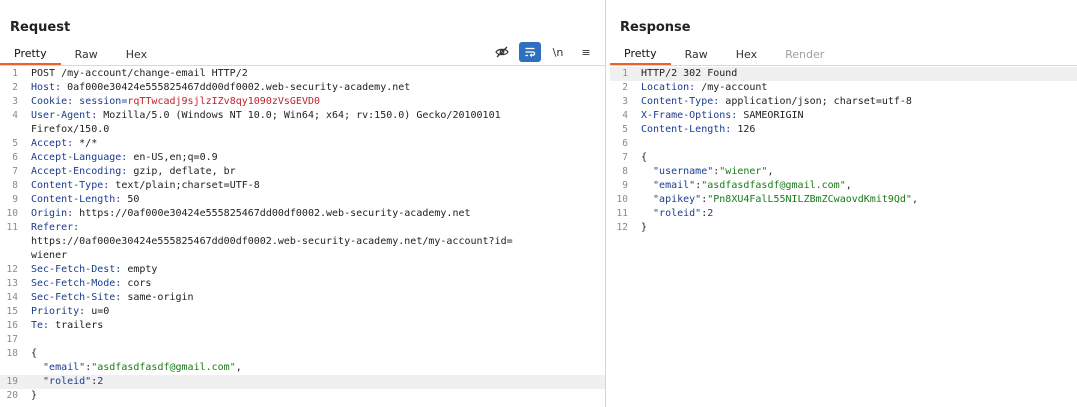 This screenshot has width=1077, height=407. I want to click on code-token: Accept-Encoding:, so click(79, 171).